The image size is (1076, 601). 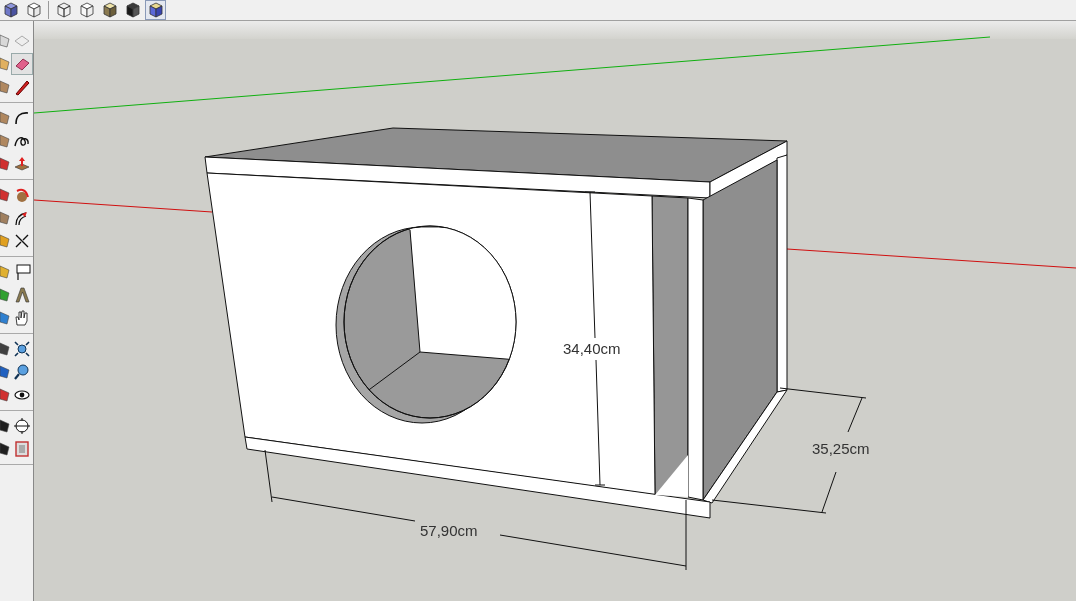 What do you see at coordinates (841, 448) in the screenshot?
I see `dimension-label: 35,25cm` at bounding box center [841, 448].